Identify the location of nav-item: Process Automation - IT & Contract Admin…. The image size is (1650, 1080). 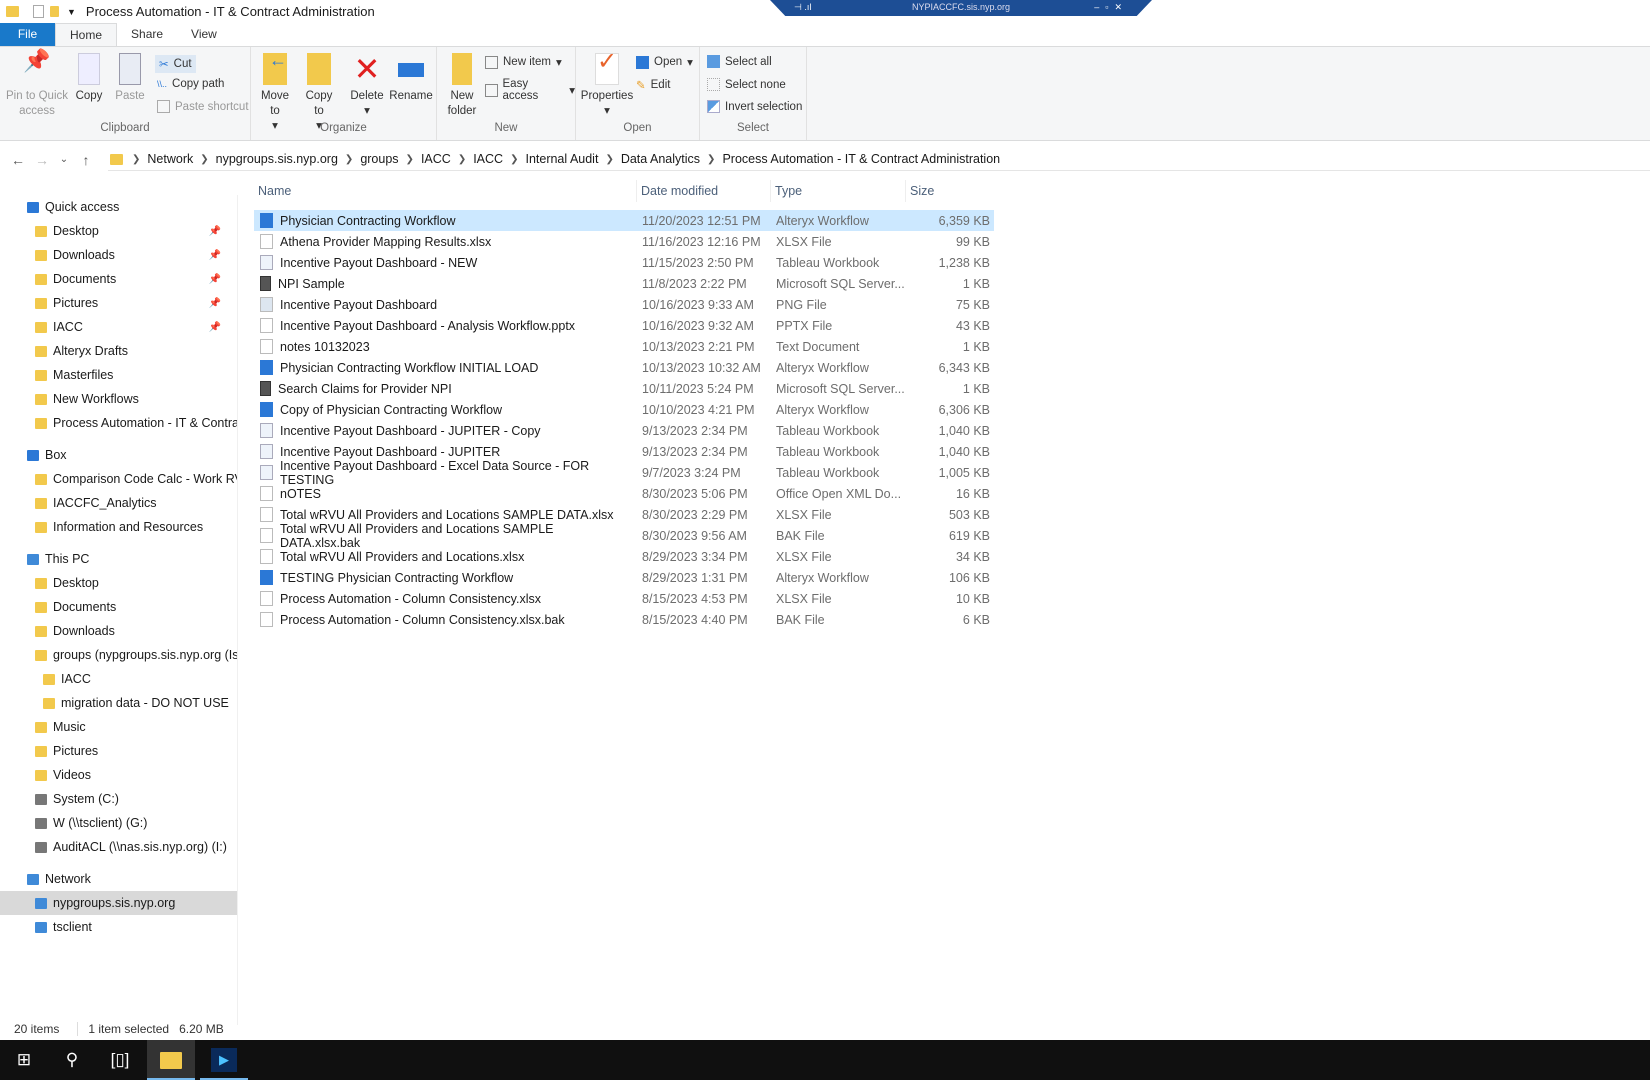
(118, 423).